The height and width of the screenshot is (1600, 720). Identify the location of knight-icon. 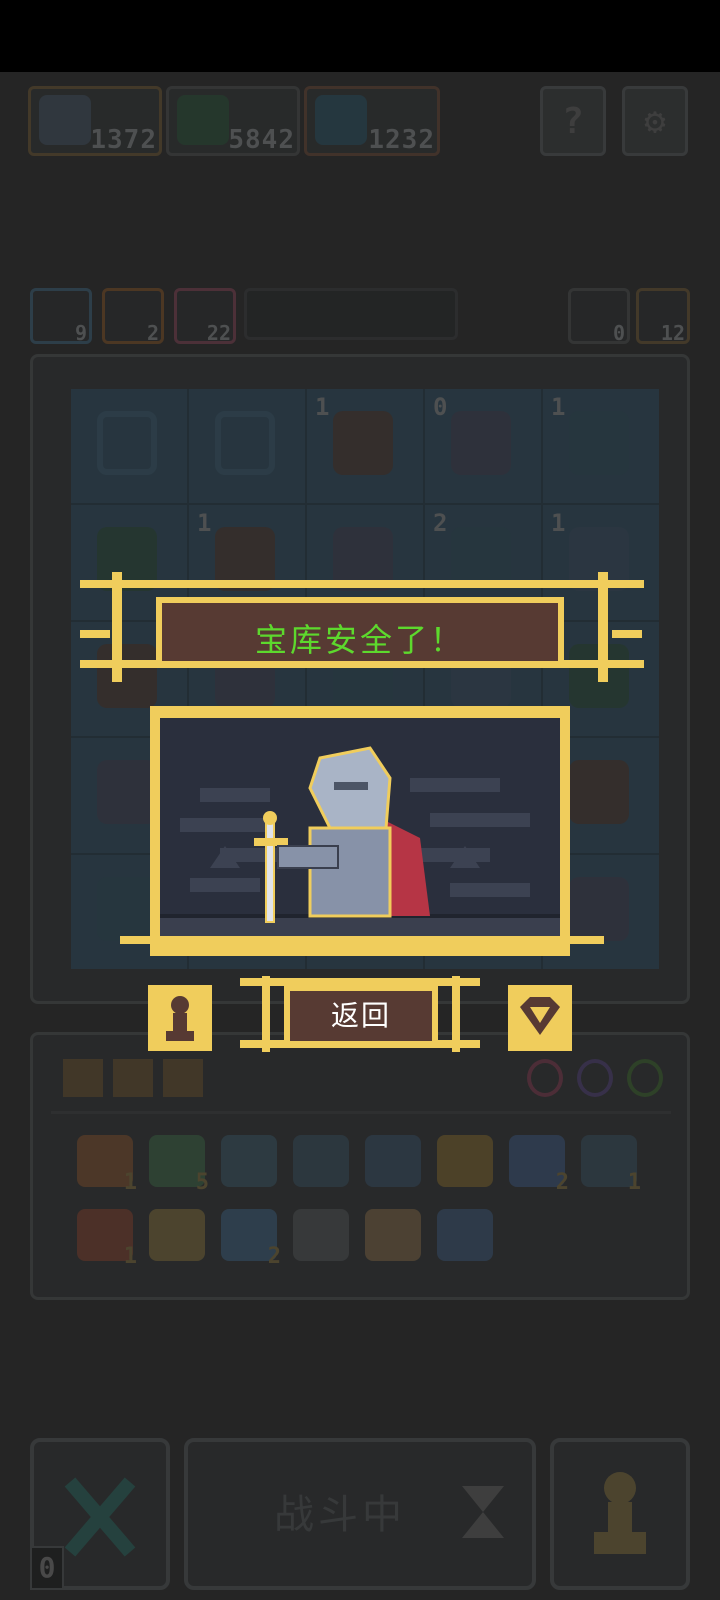
(360, 844).